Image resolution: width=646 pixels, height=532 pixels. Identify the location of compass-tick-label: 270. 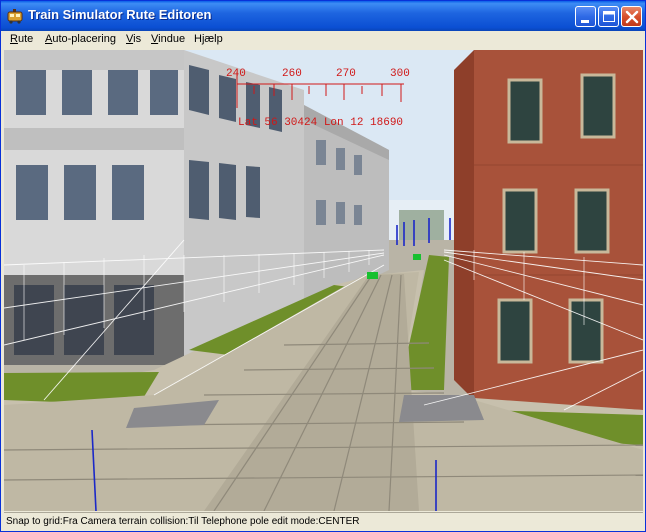
(346, 74).